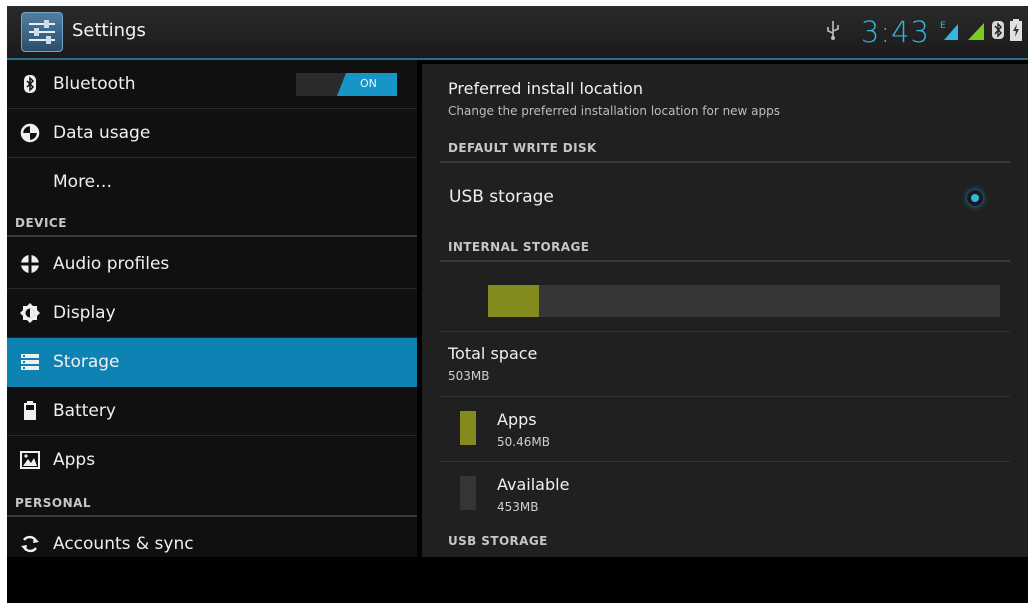  What do you see at coordinates (518, 507) in the screenshot?
I see `available-storage-value: 453MB` at bounding box center [518, 507].